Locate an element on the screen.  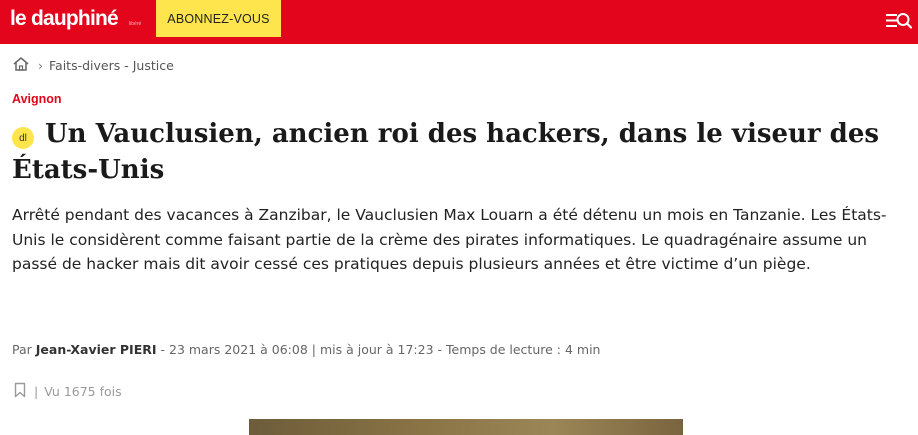
breadcrumb: › Faits-divers - Justice is located at coordinates (93, 65).